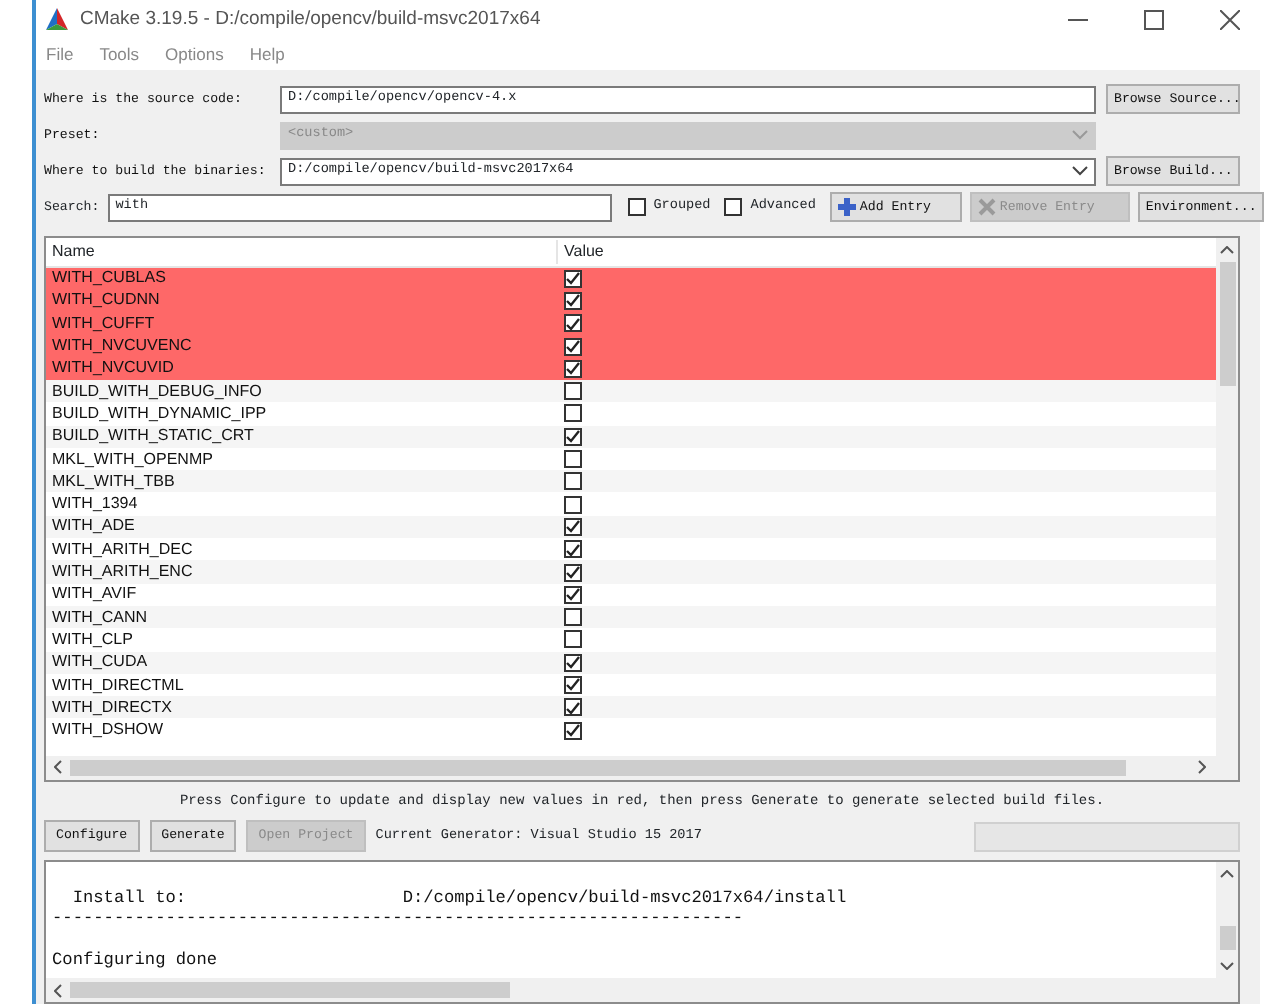 Image resolution: width=1286 pixels, height=1004 pixels. I want to click on table-row: WITH_DIRECTML, so click(631, 685).